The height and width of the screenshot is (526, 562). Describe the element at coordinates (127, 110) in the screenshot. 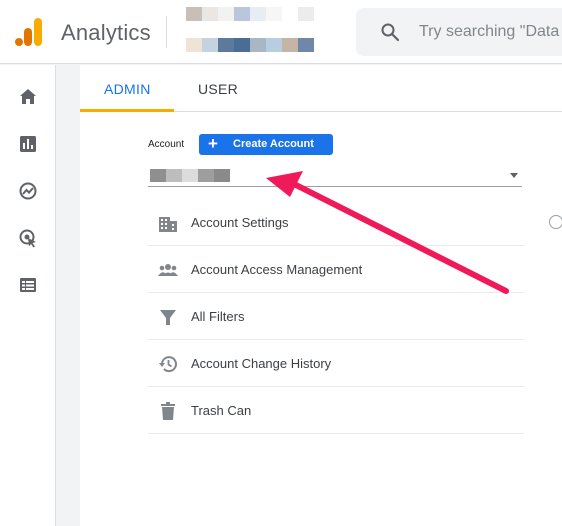

I see `active-tab-indicator` at that location.